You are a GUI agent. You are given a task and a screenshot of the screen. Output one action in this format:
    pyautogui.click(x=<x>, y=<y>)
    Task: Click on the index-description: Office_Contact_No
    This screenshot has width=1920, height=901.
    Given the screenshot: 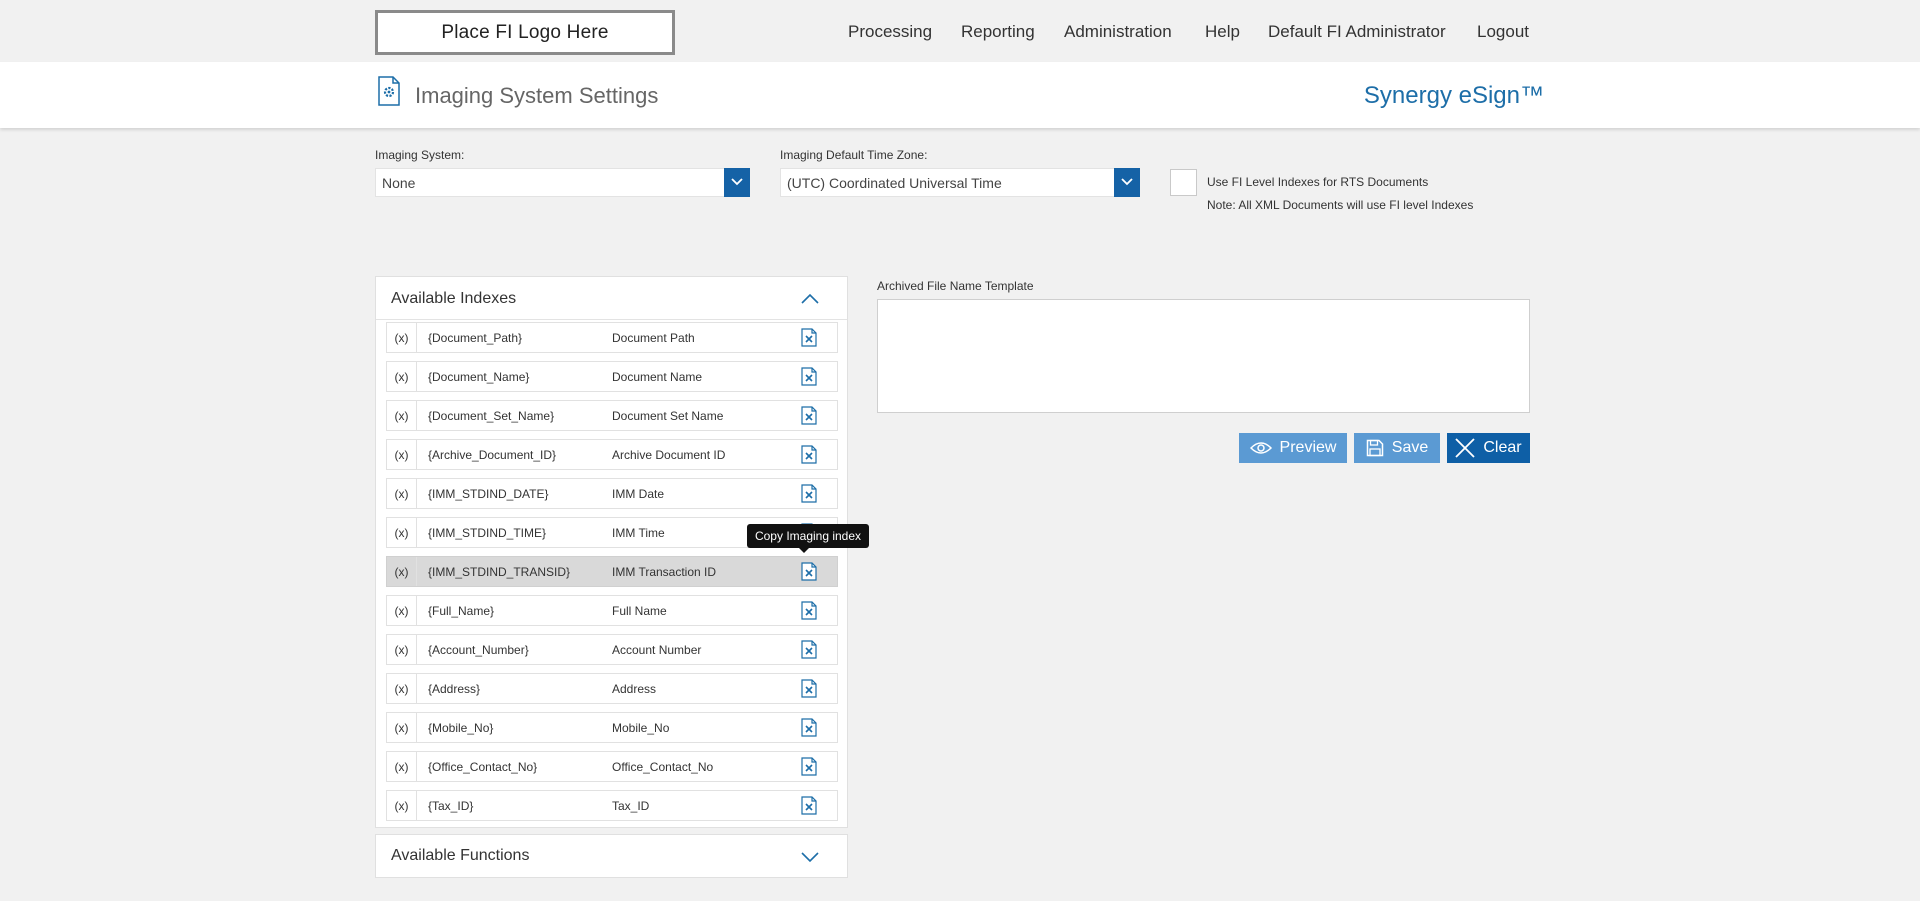 What is the action you would take?
    pyautogui.click(x=663, y=767)
    